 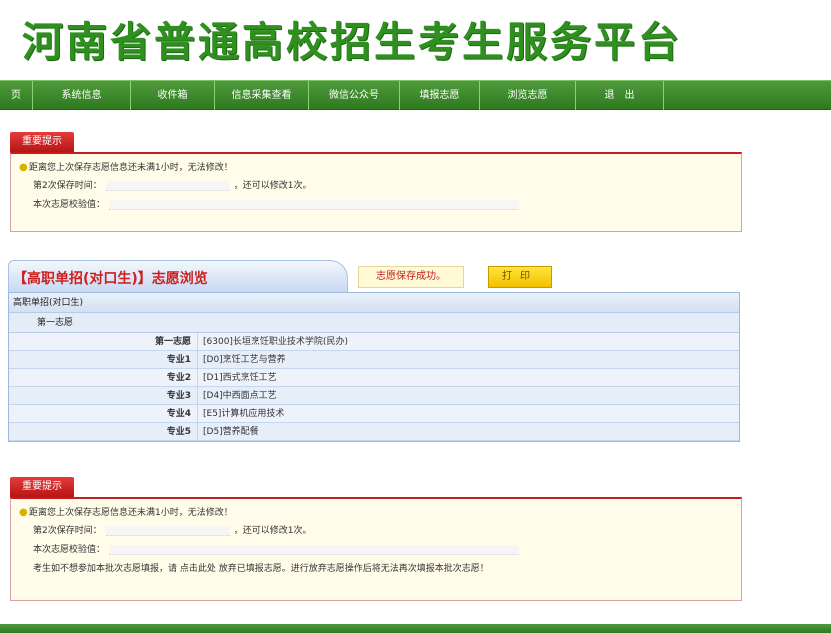 I want to click on row-value: [D5]营养配餐, so click(x=231, y=432).